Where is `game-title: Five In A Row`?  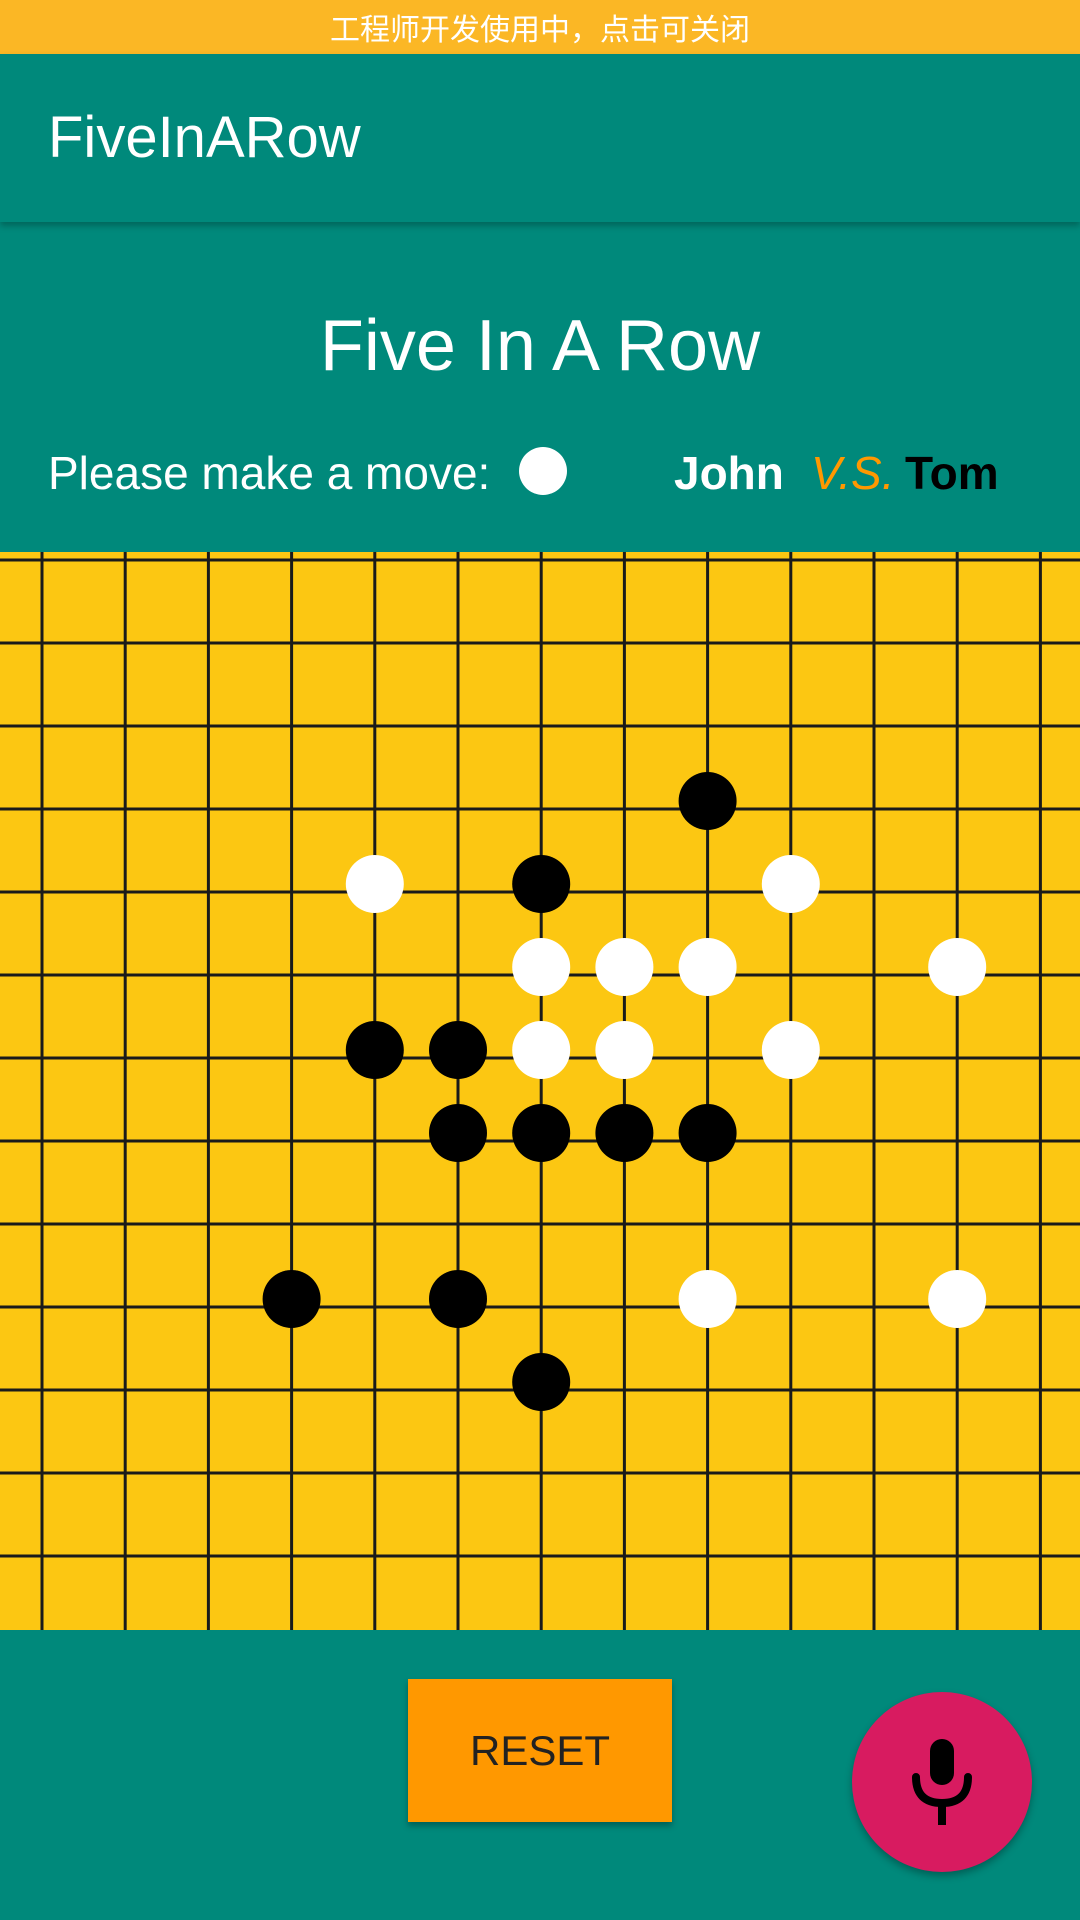
game-title: Five In A Row is located at coordinates (540, 346).